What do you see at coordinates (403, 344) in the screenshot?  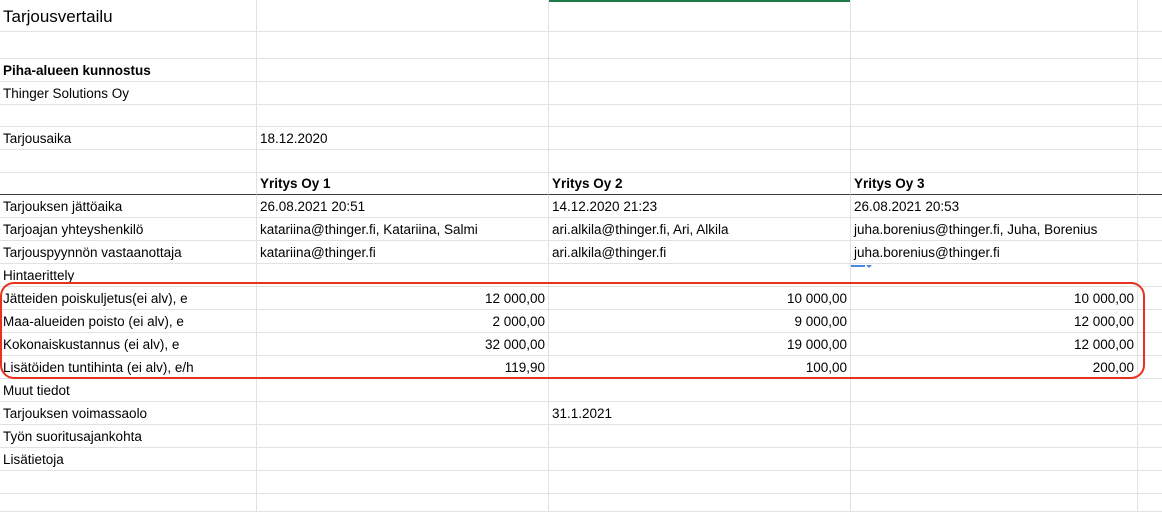 I see `price-value-cell: 32 000,00` at bounding box center [403, 344].